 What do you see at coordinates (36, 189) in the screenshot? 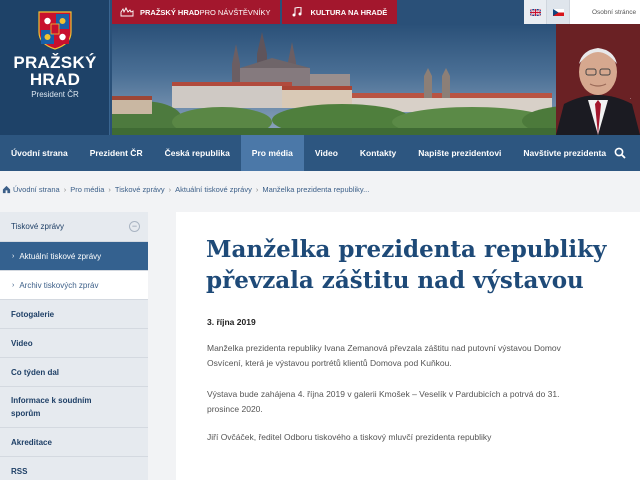
I see `breadcrumb-home: Úvodní strana` at bounding box center [36, 189].